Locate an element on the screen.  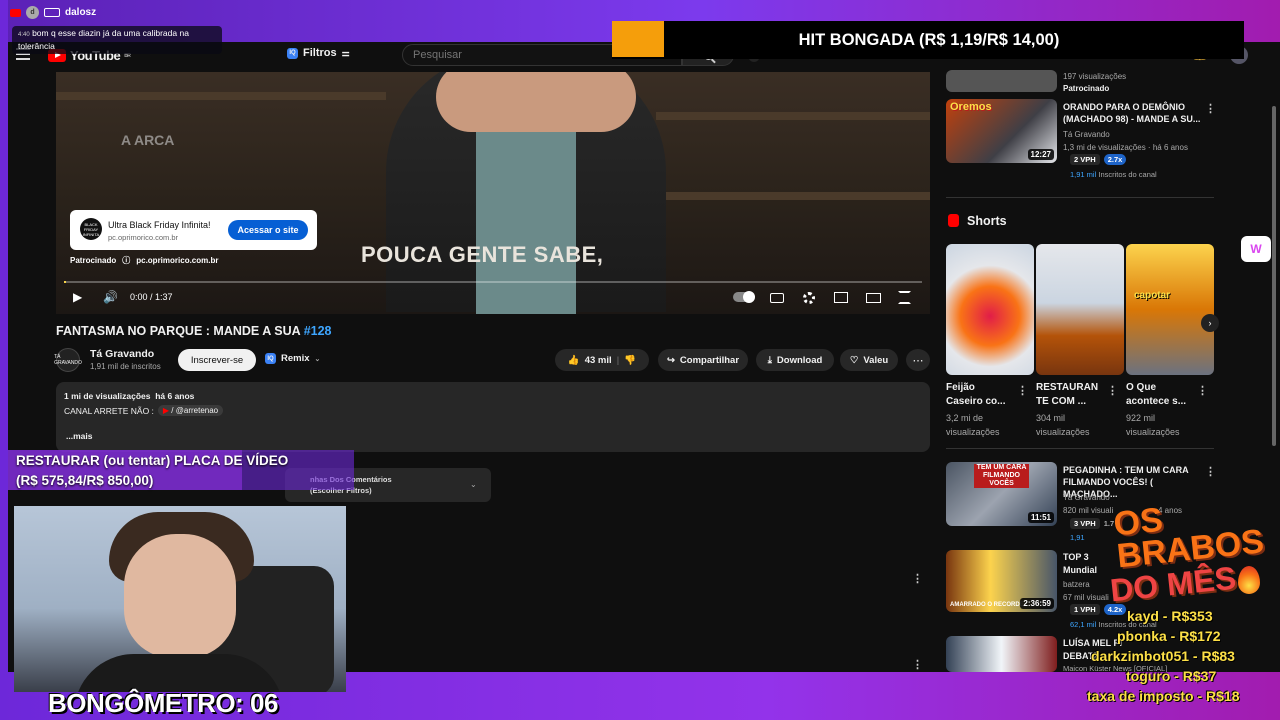
info-icon: ⓘ is located at coordinates (126, 260).